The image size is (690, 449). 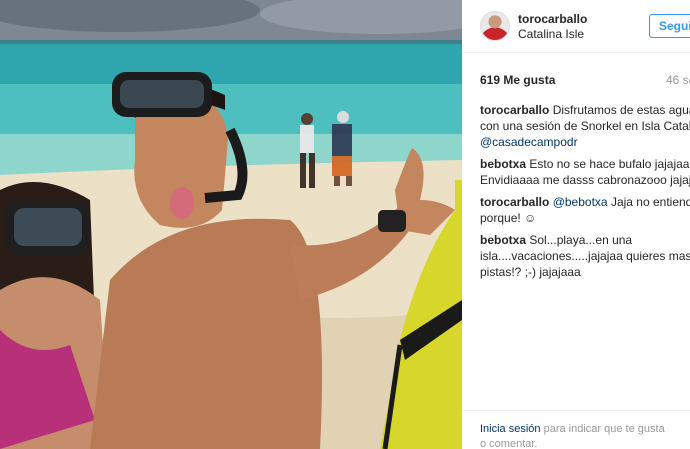 I want to click on comment-text: porque! ☺, so click(x=508, y=218).